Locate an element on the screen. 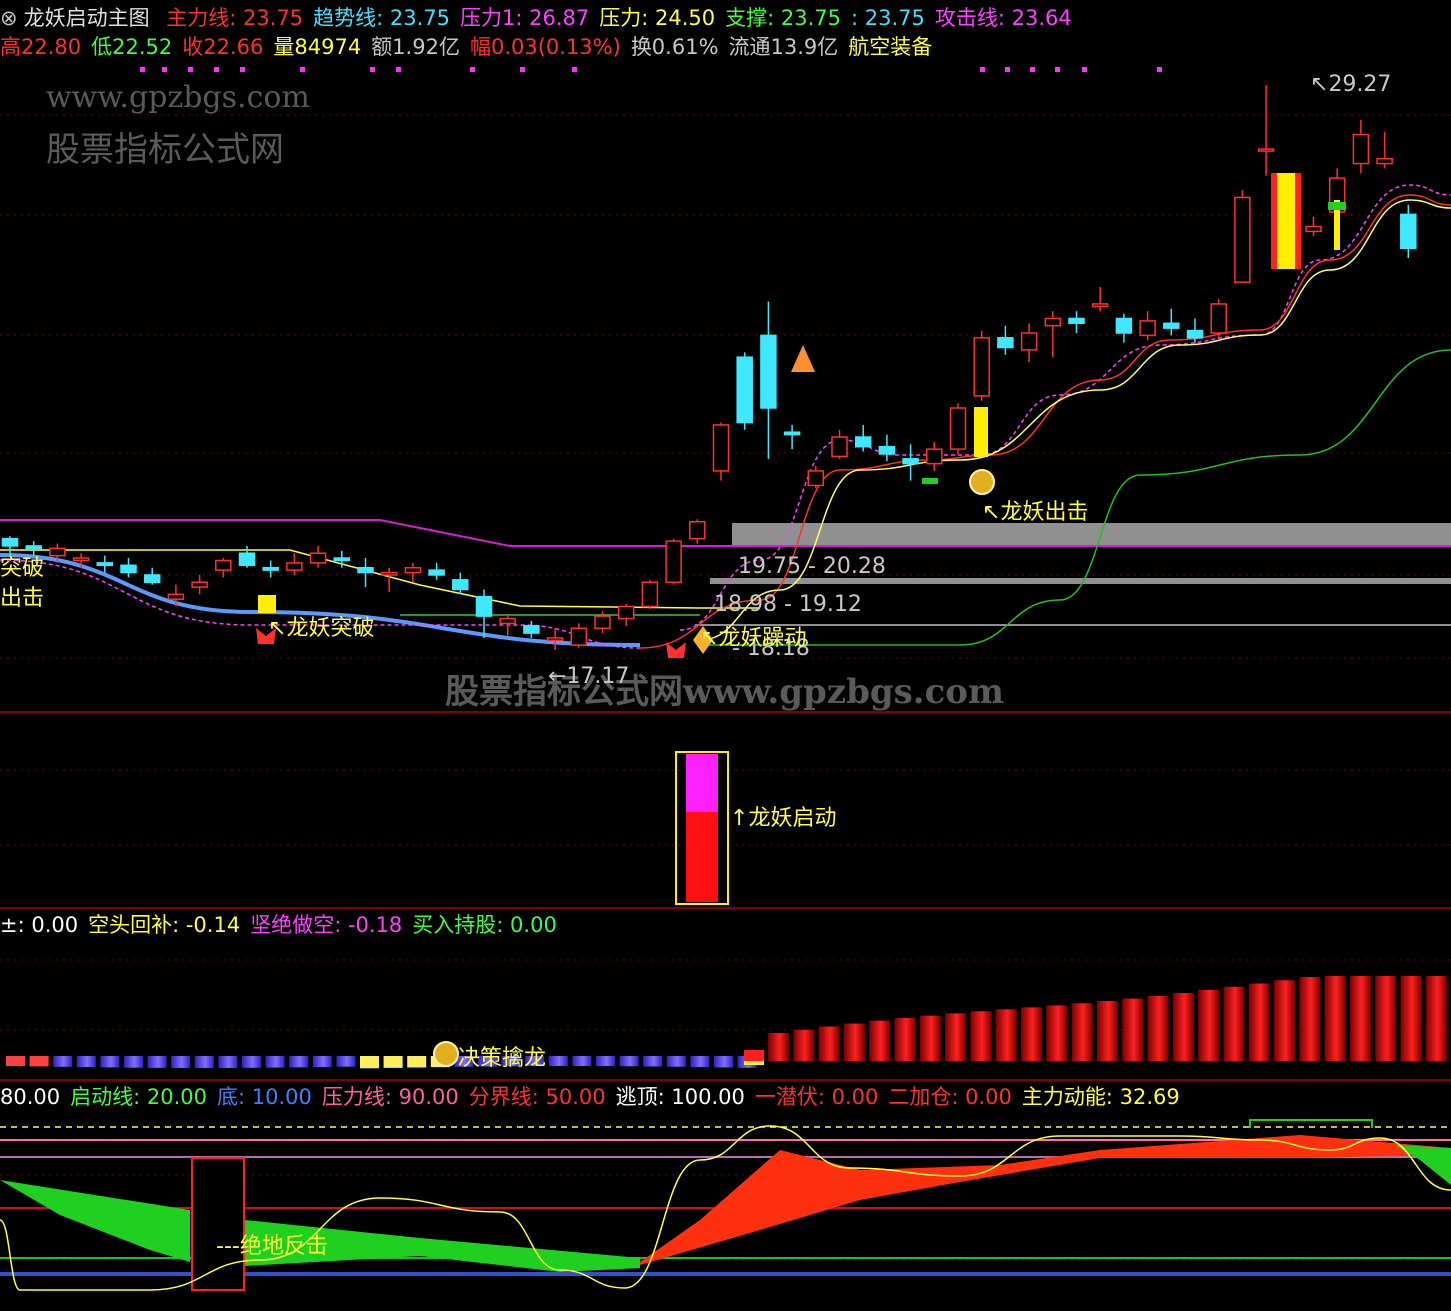 The width and height of the screenshot is (1451, 1311). watermark-name: 股票指标公式网 is located at coordinates (165, 150).